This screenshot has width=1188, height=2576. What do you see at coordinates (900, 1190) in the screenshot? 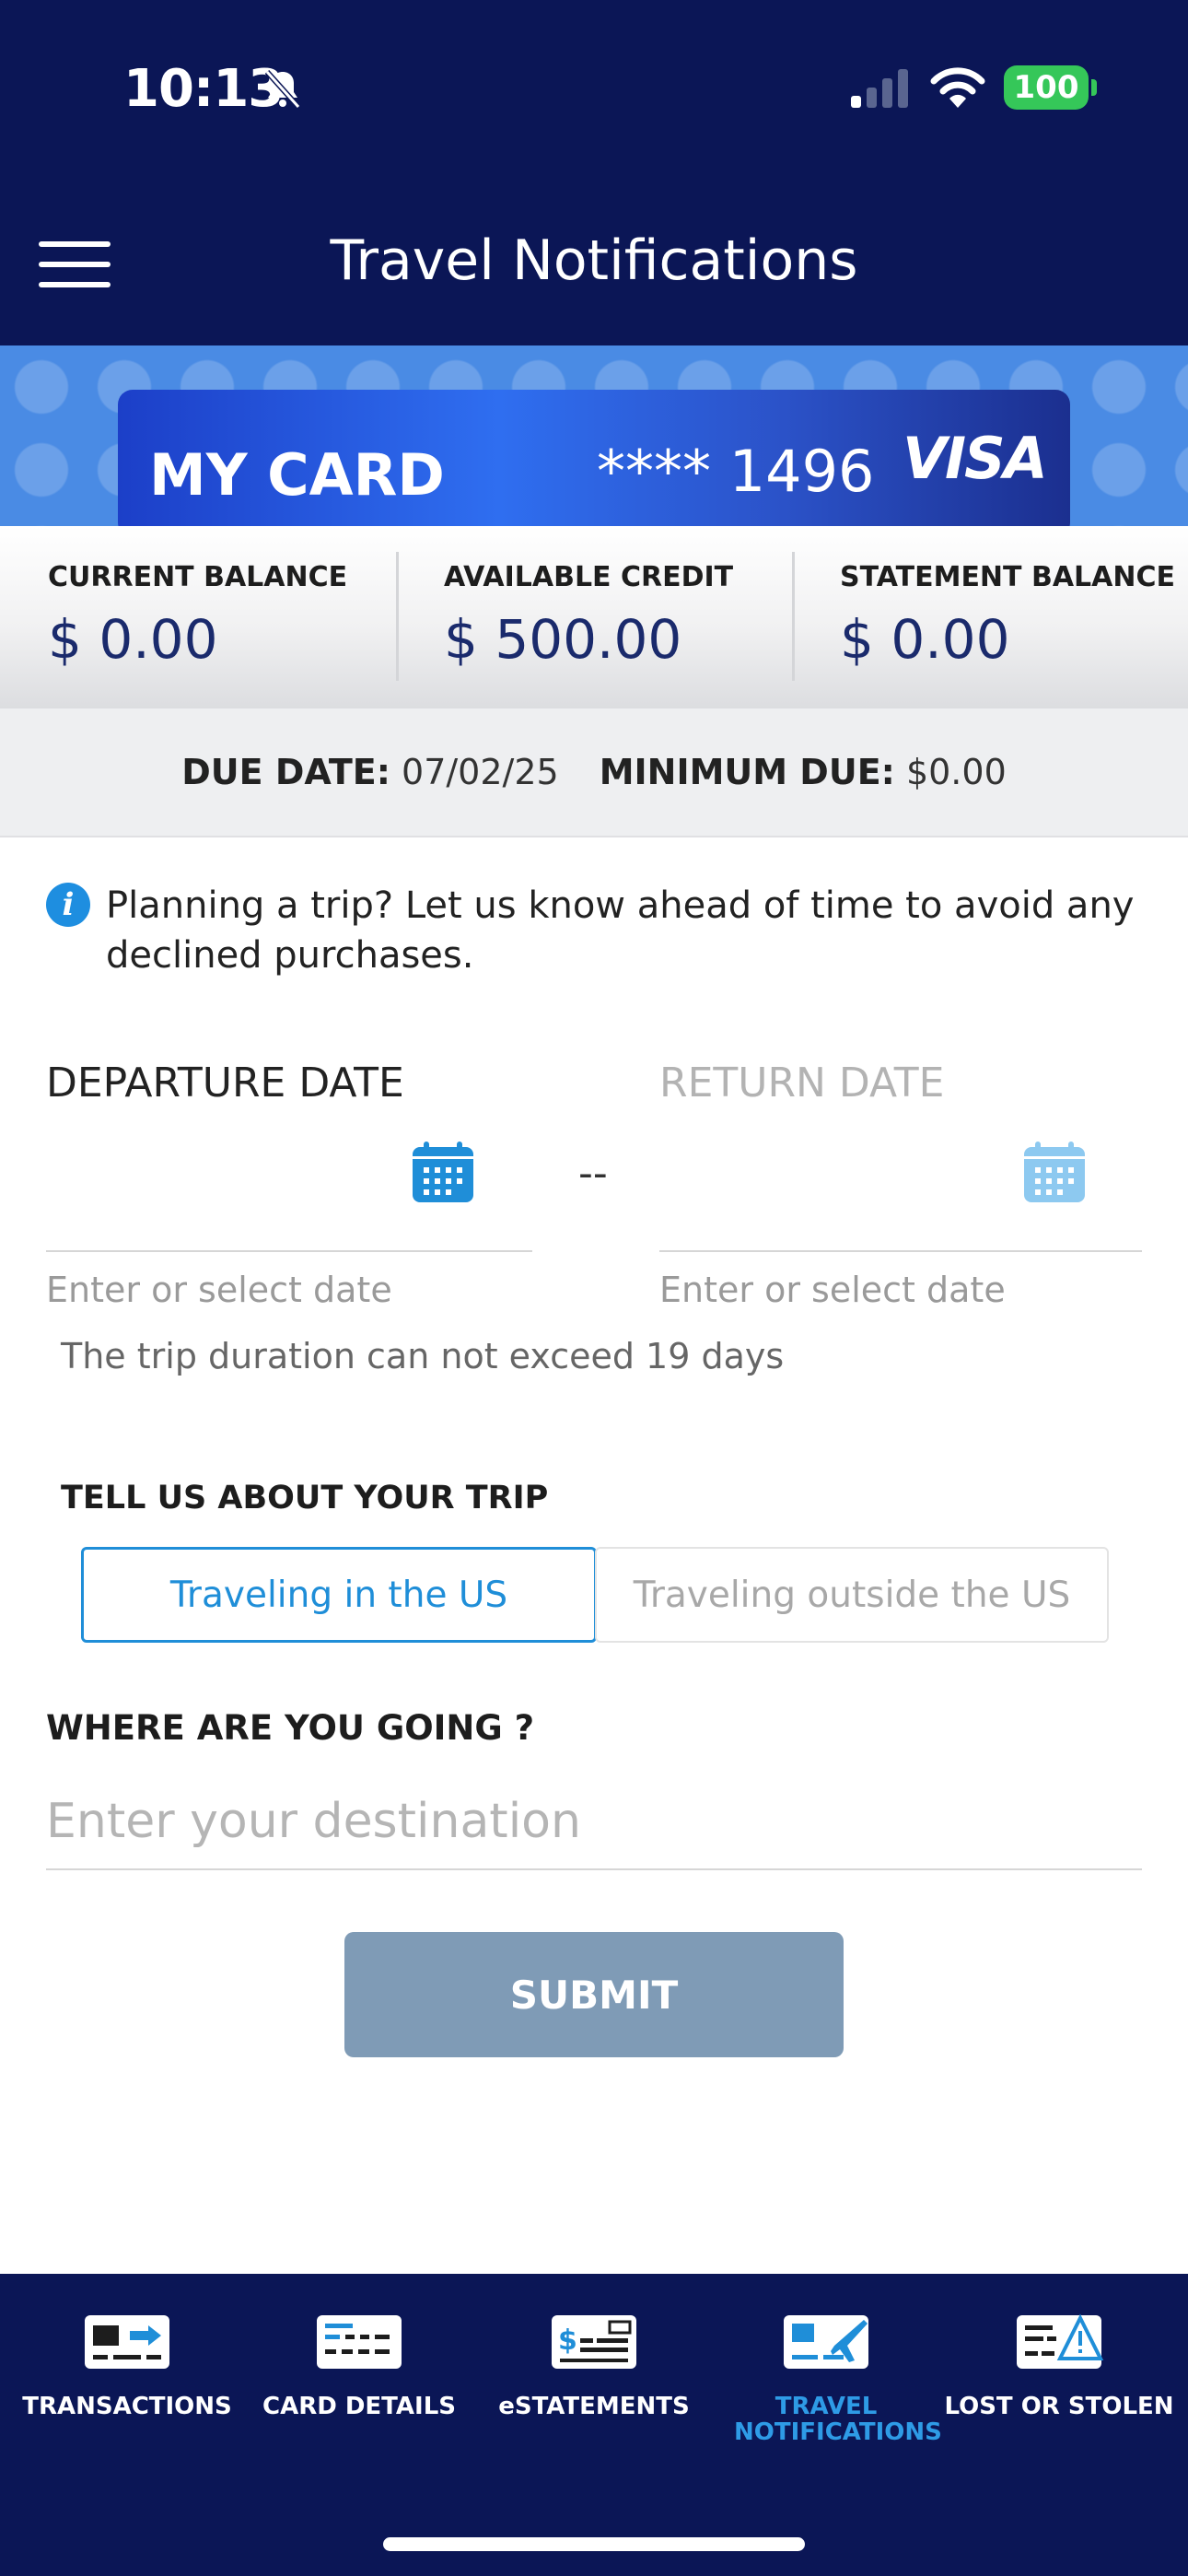
I see `return-date-field` at bounding box center [900, 1190].